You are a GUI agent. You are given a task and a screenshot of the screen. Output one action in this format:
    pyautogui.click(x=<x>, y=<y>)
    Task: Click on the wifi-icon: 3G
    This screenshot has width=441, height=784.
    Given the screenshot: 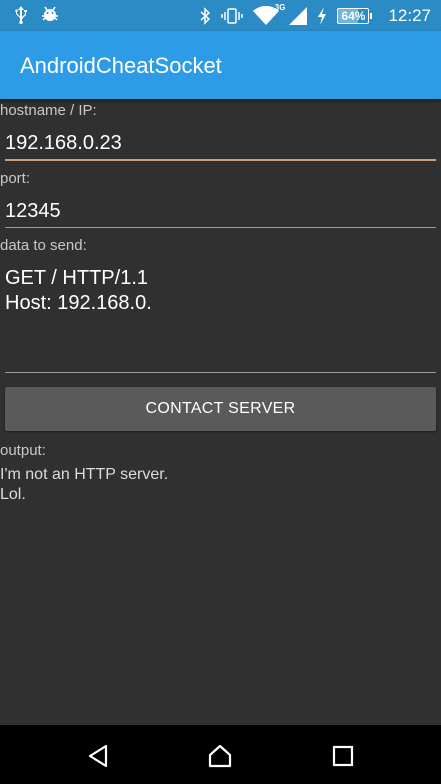 What is the action you would take?
    pyautogui.click(x=269, y=14)
    